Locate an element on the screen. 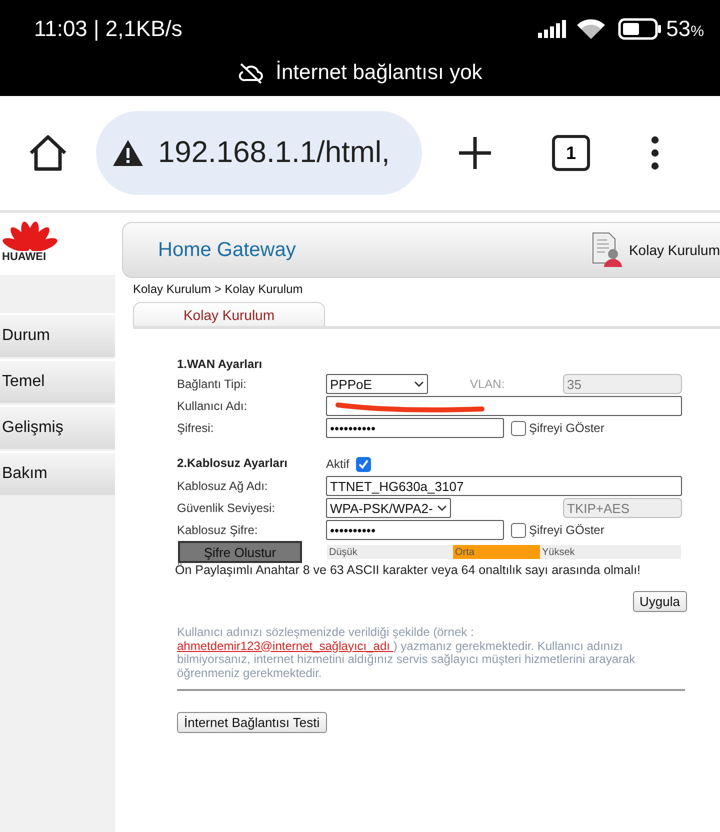 This screenshot has height=832, width=720. key-hint: Ön Paylaşımlı Anahtar 8 ve 63 ASCII karakter veya 64 onaltılık sayı arasında olmalı! is located at coordinates (408, 570).